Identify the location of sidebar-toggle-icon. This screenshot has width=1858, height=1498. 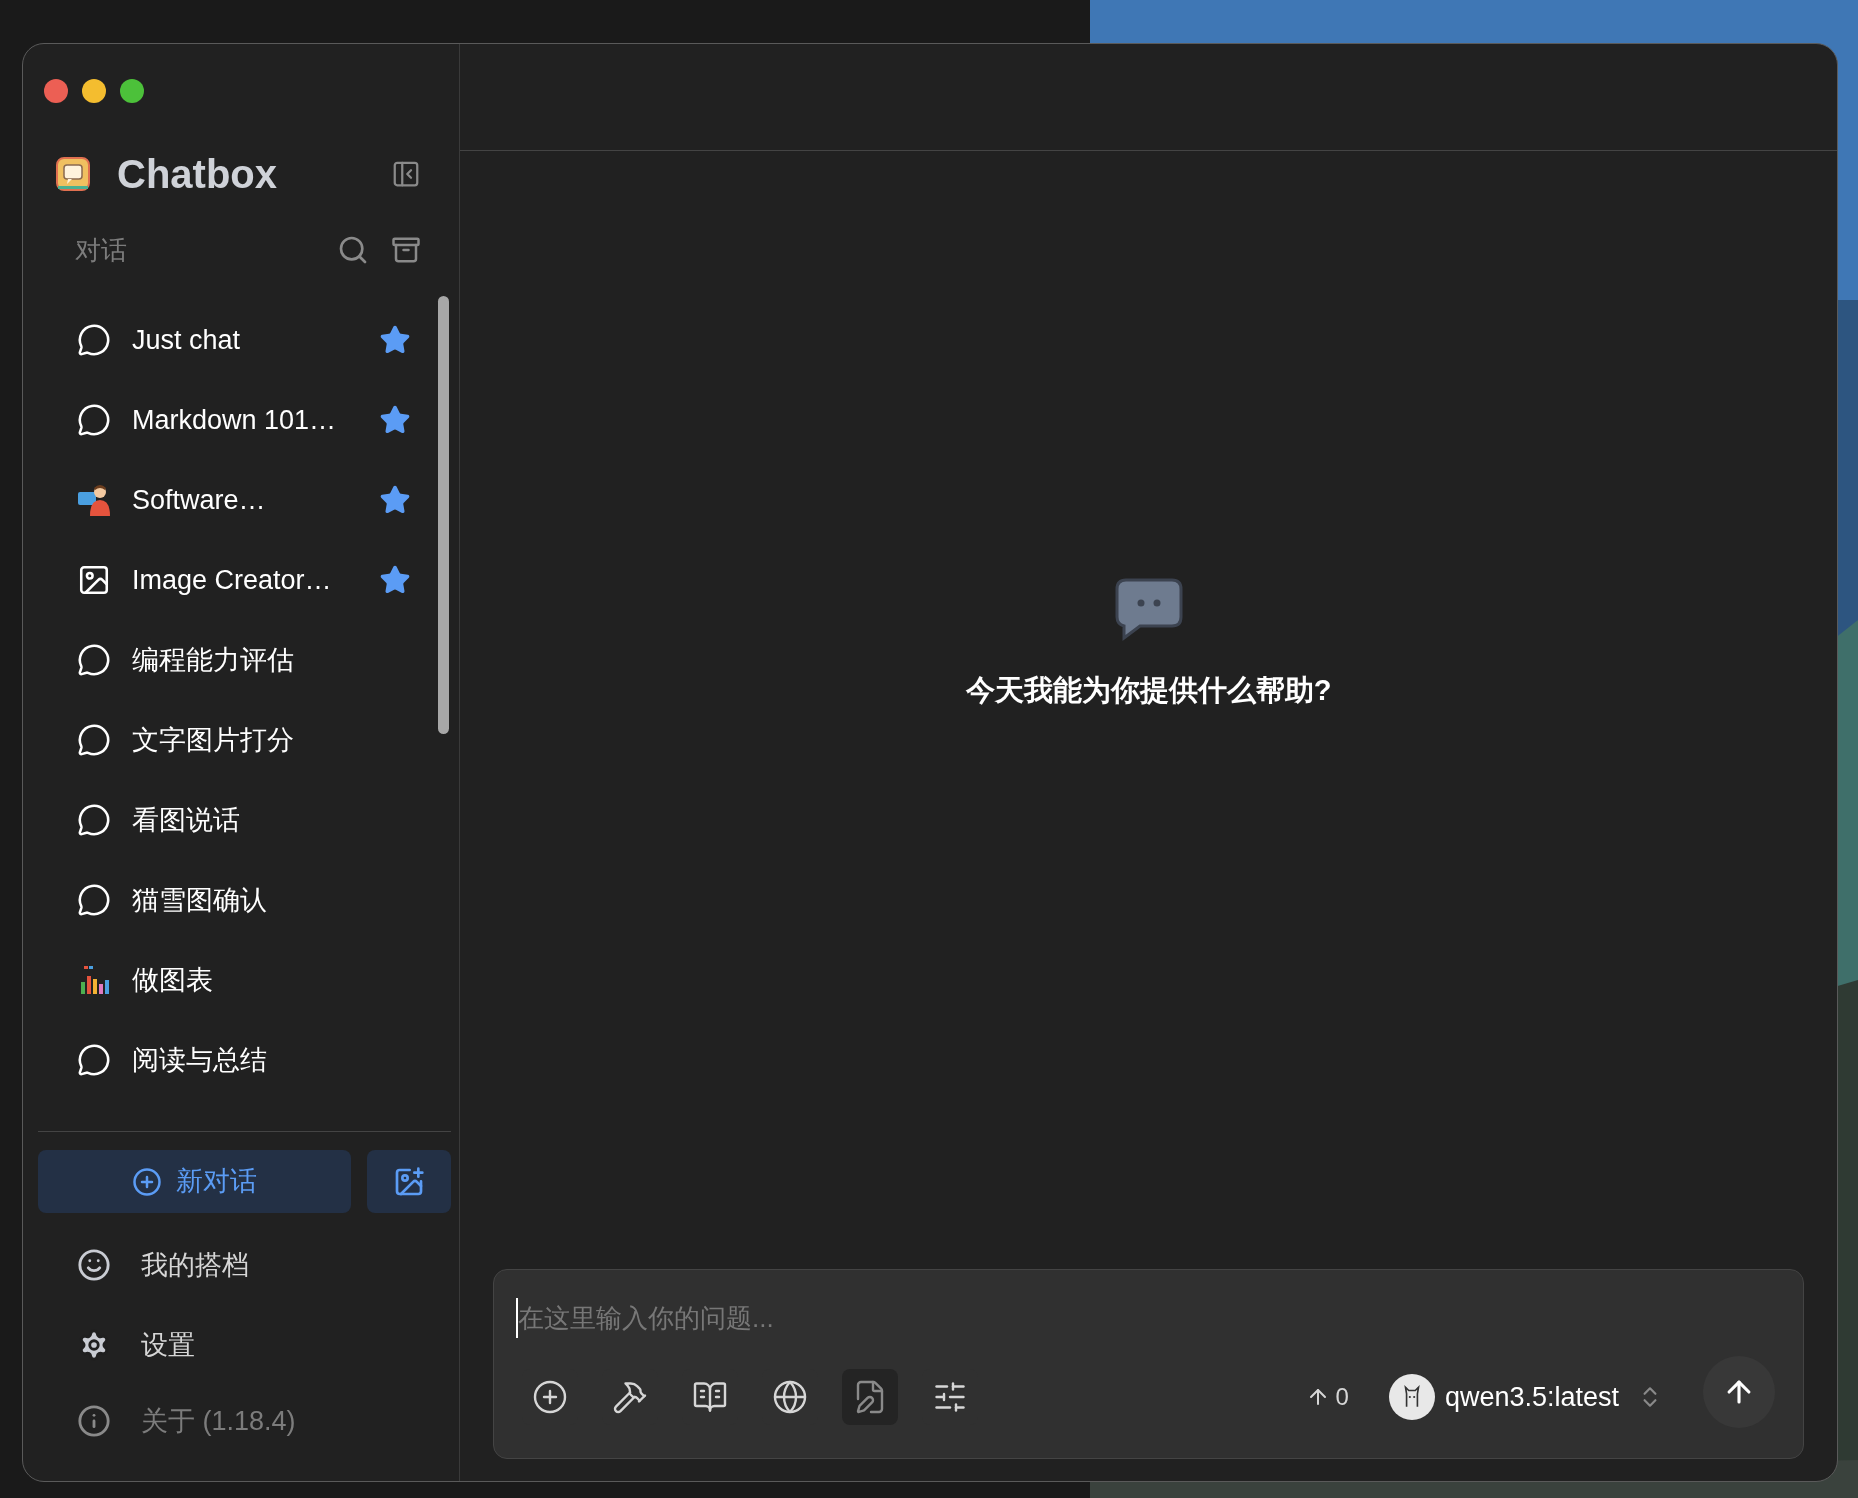
(406, 174).